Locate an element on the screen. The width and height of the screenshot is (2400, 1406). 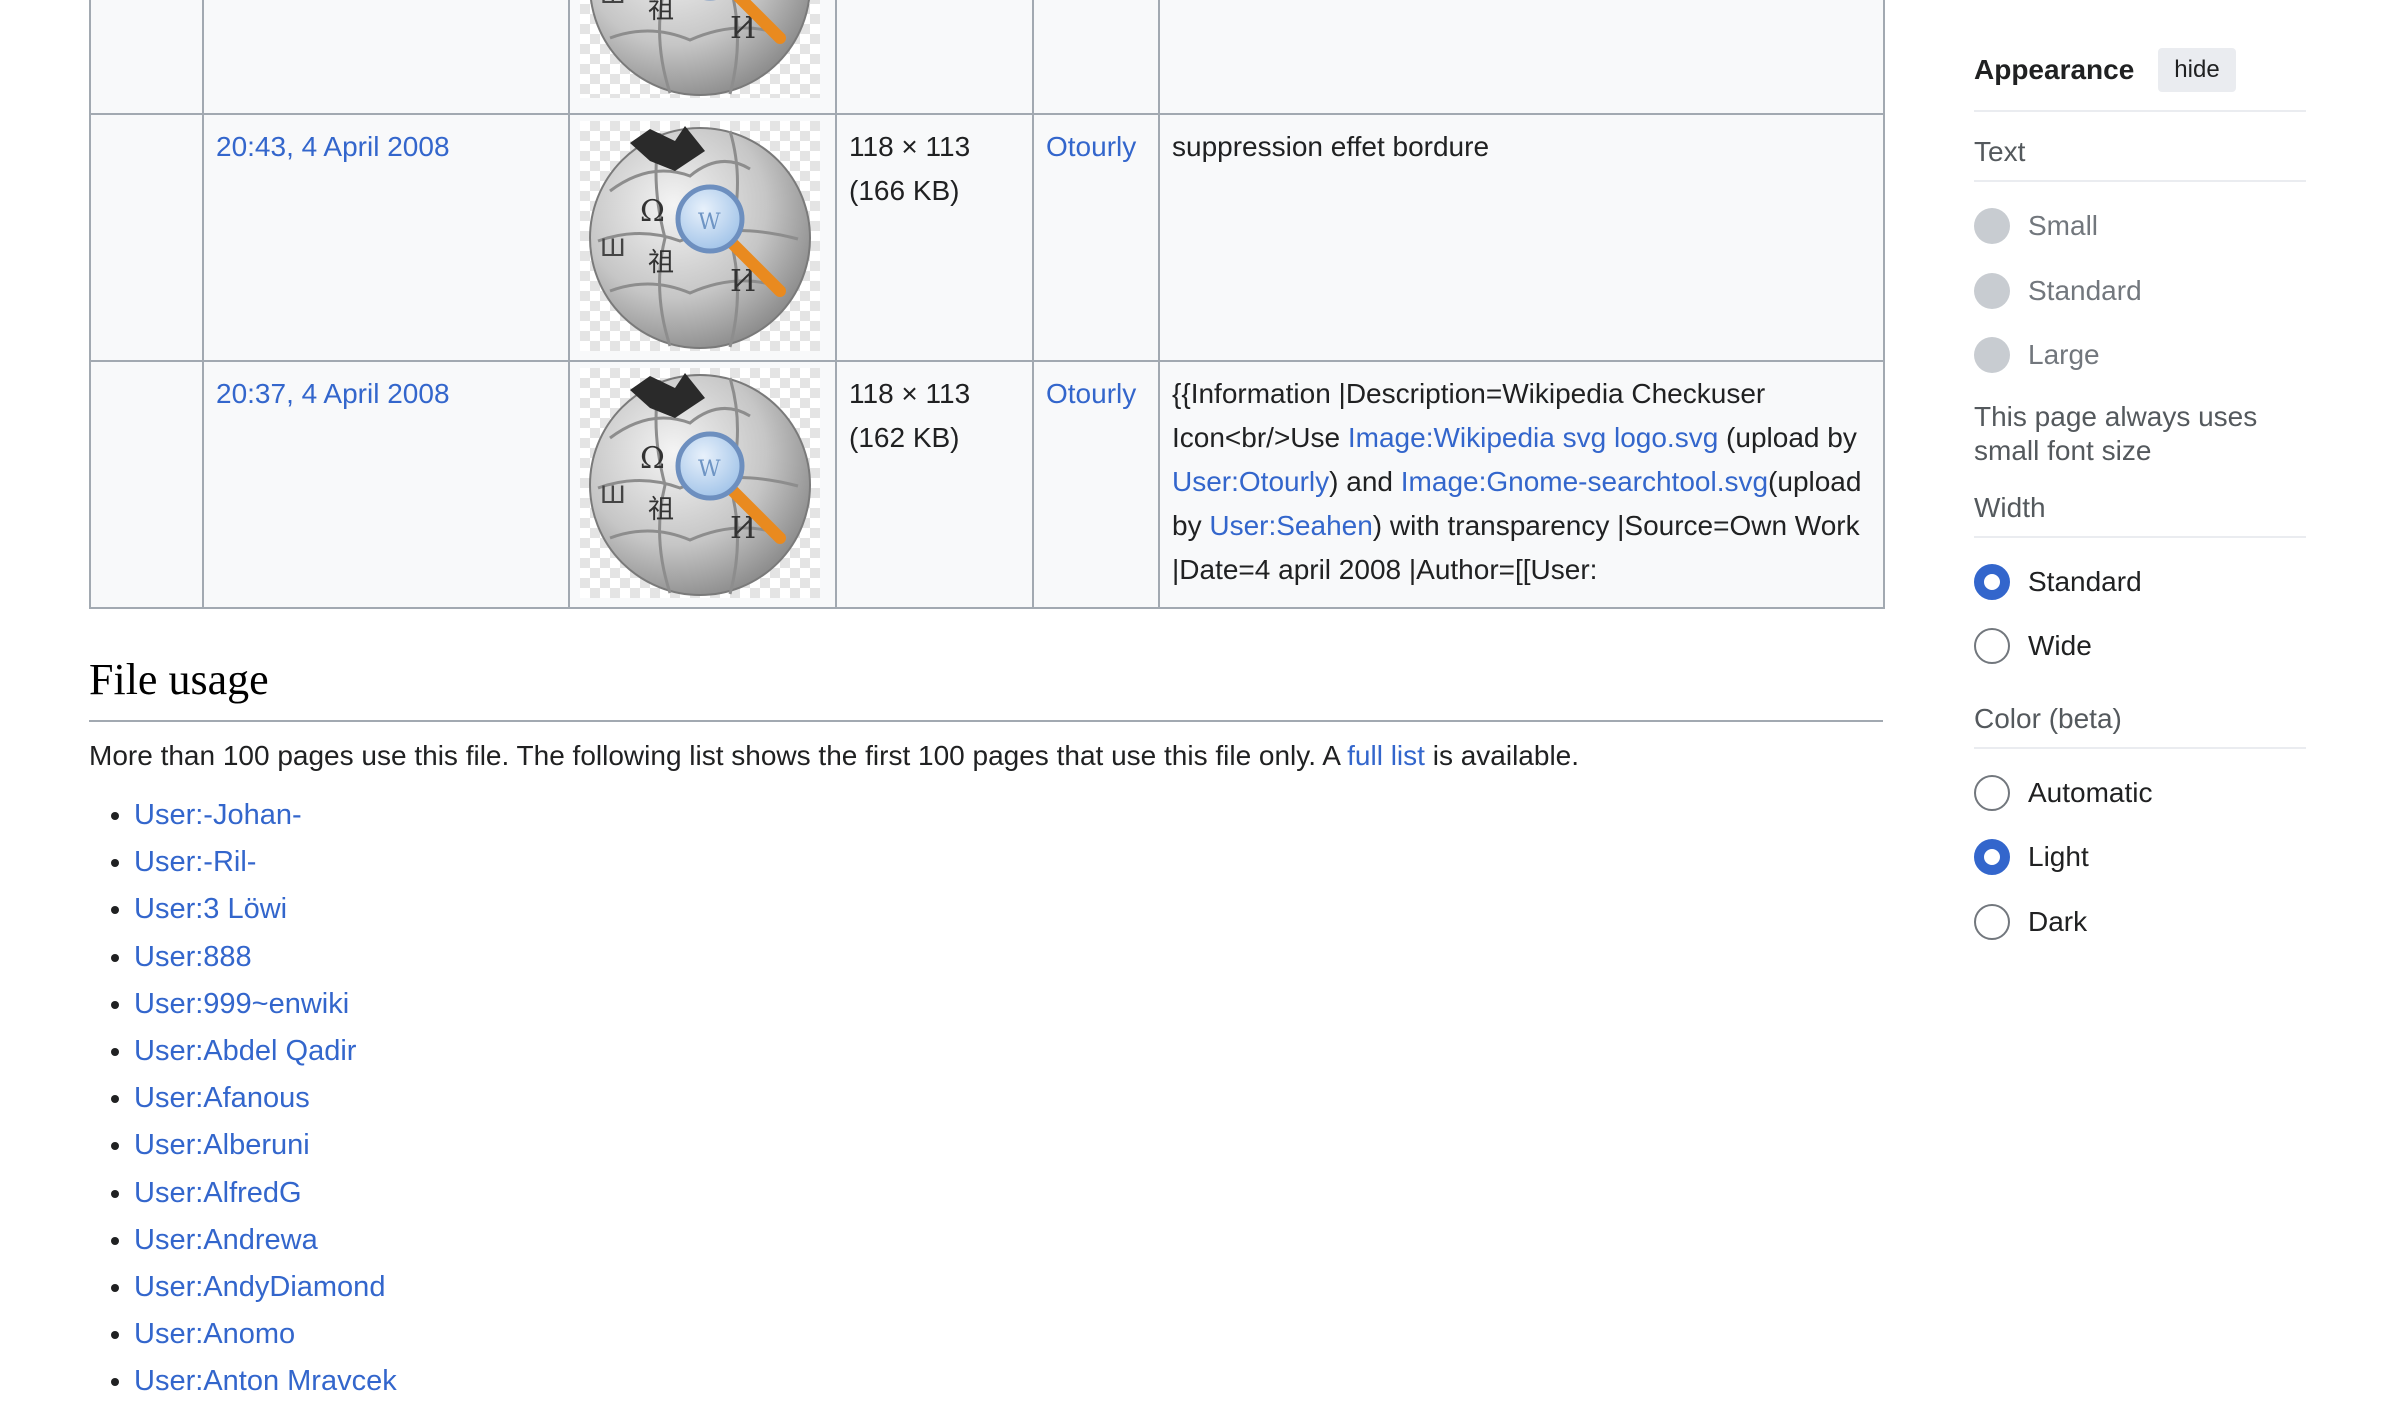
appearance-header: Appearance hide is located at coordinates (2140, 80).